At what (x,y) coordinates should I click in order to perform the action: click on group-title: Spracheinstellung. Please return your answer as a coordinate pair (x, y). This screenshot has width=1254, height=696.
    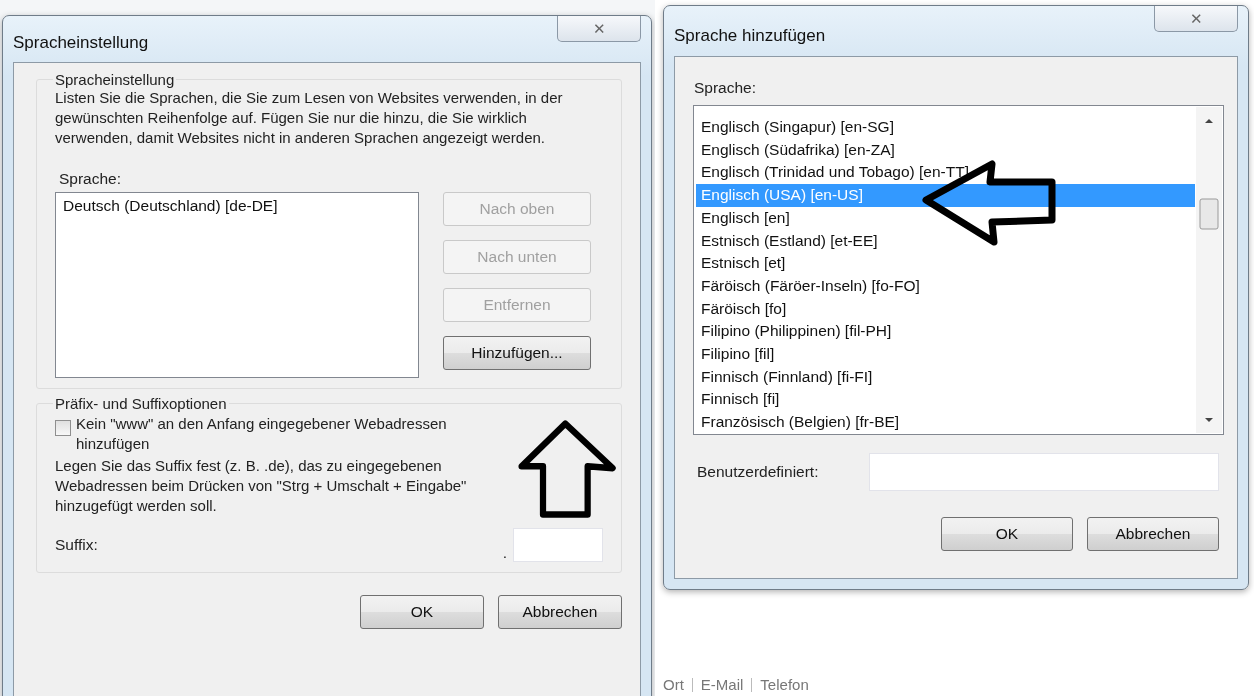
    Looking at the image, I should click on (115, 79).